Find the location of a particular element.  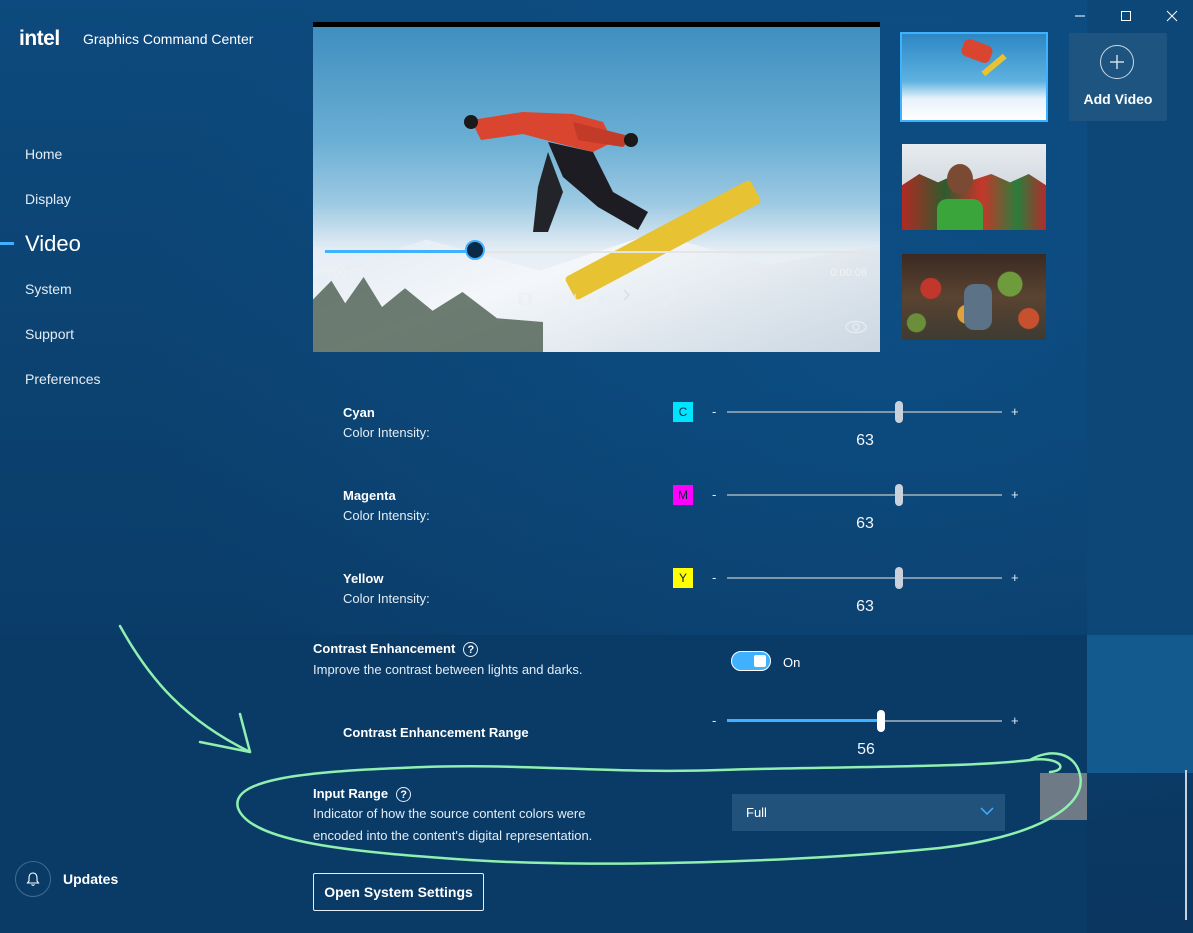

dropdown-selected-value: Full is located at coordinates (756, 812).